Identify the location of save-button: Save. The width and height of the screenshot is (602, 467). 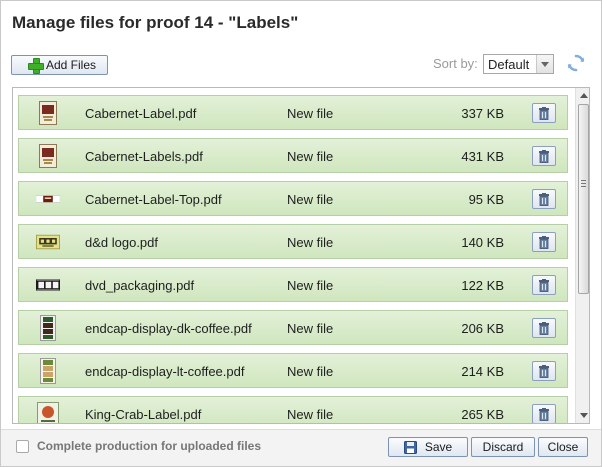
(428, 447).